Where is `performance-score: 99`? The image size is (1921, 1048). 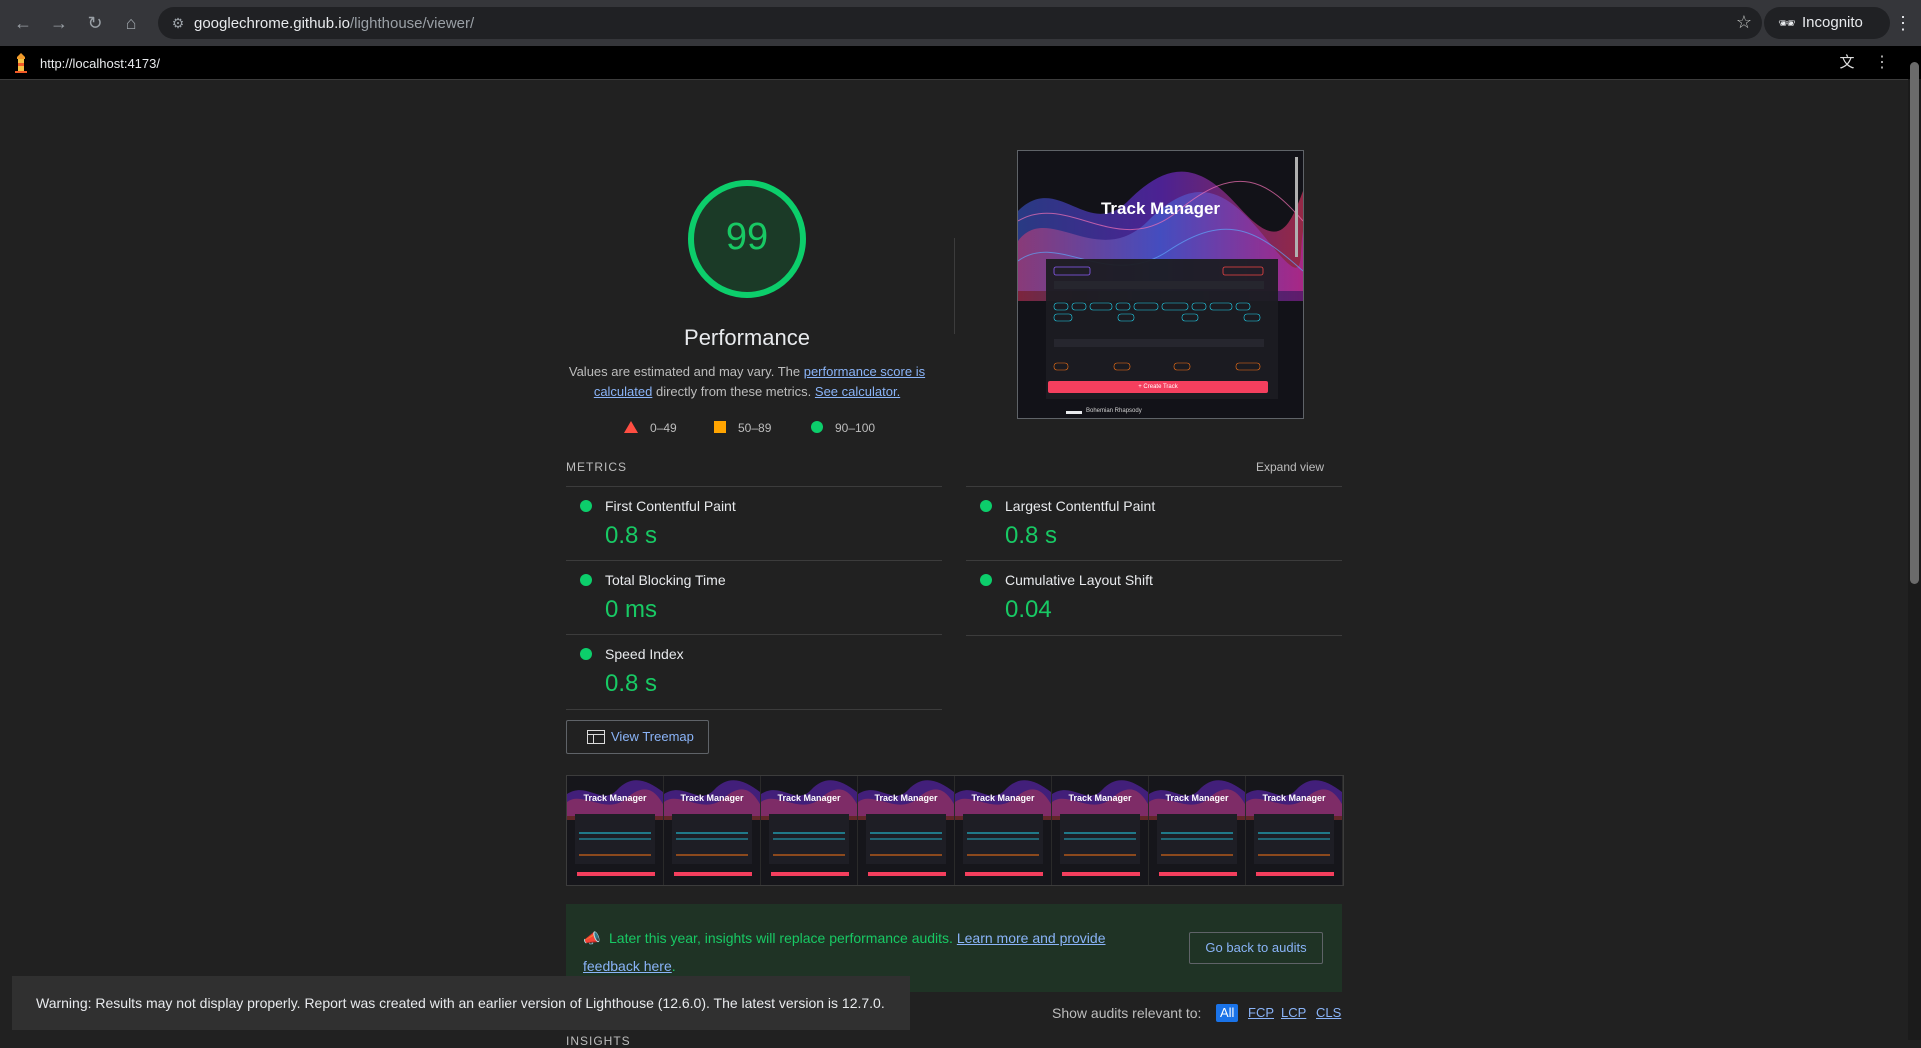
performance-score: 99 is located at coordinates (747, 237).